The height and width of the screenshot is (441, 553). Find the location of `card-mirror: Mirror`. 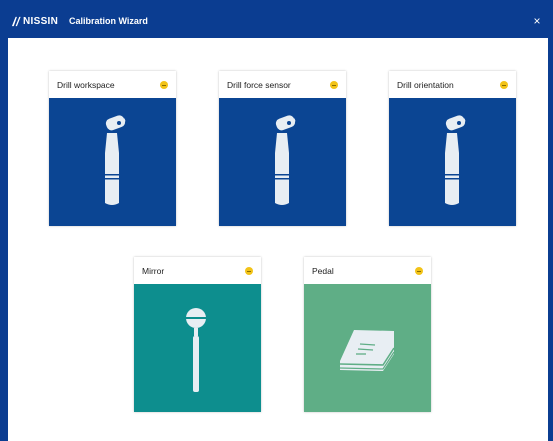

card-mirror: Mirror is located at coordinates (197, 334).